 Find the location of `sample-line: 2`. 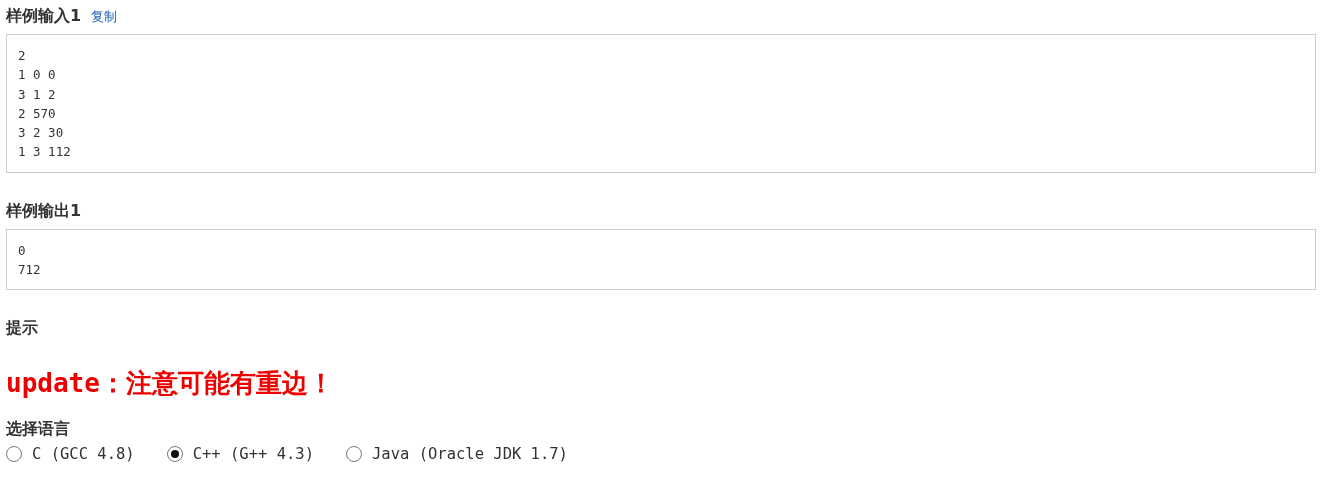

sample-line: 2 is located at coordinates (22, 56).